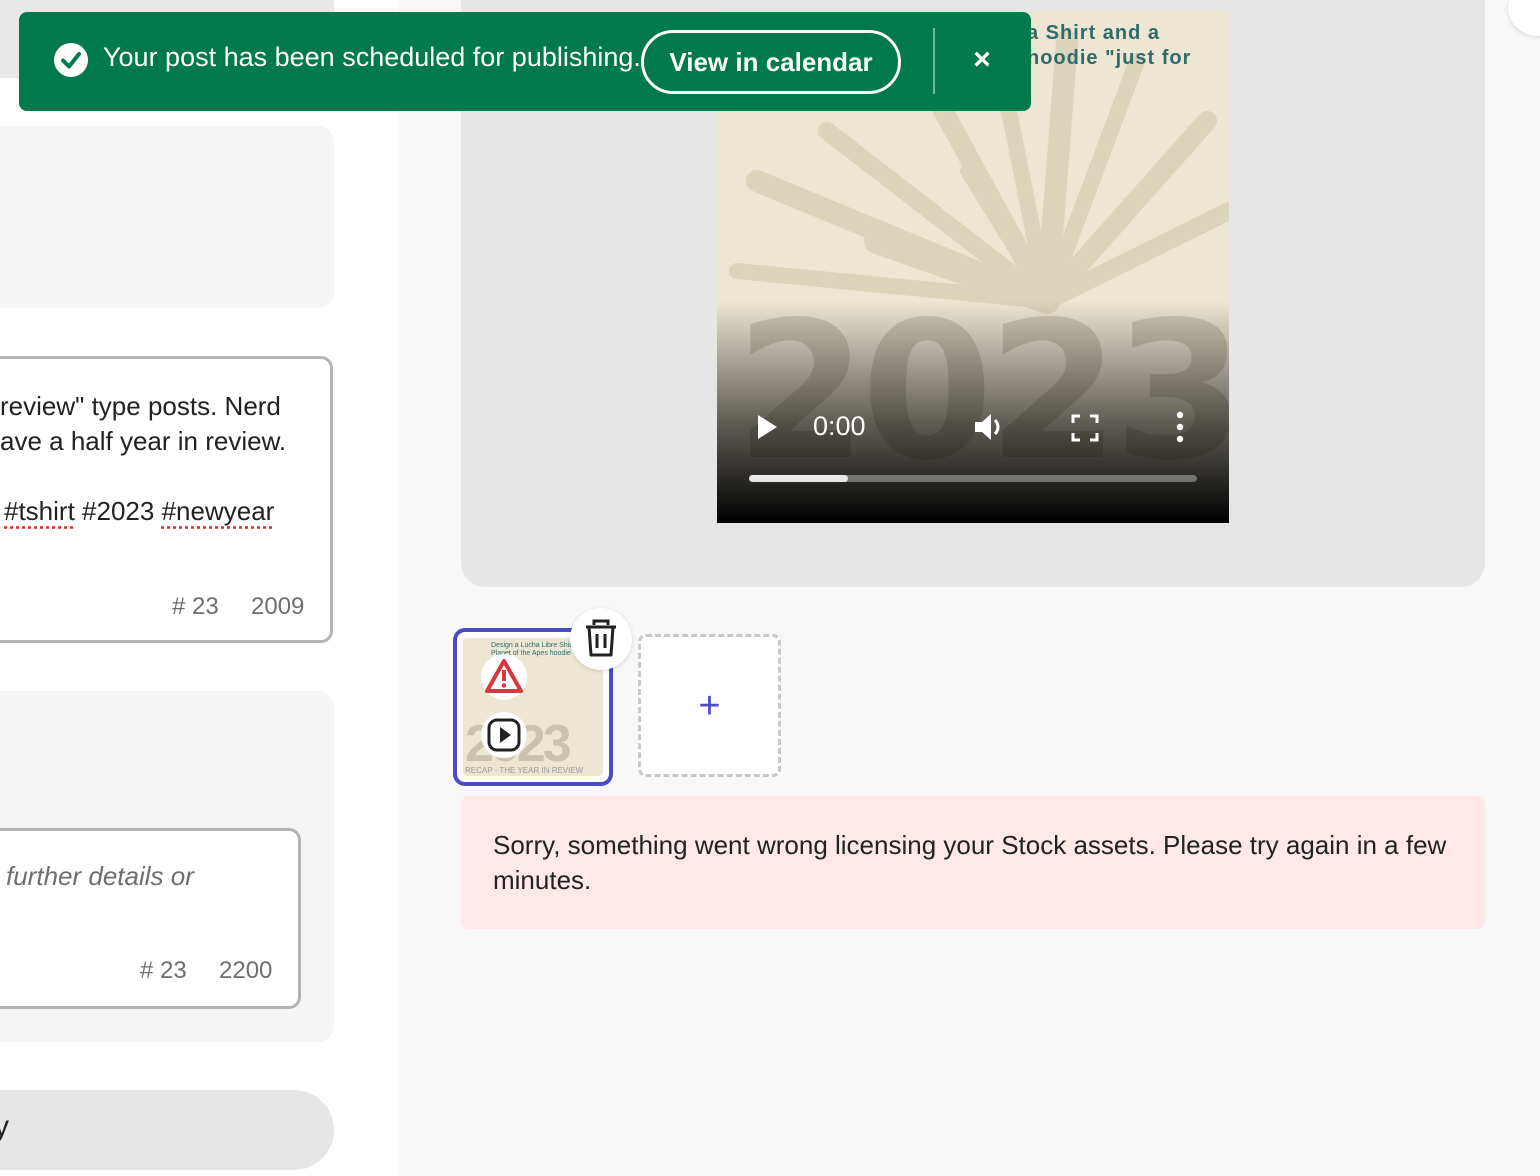 The width and height of the screenshot is (1540, 1176). Describe the element at coordinates (798, 478) in the screenshot. I see `video-progress-fill` at that location.